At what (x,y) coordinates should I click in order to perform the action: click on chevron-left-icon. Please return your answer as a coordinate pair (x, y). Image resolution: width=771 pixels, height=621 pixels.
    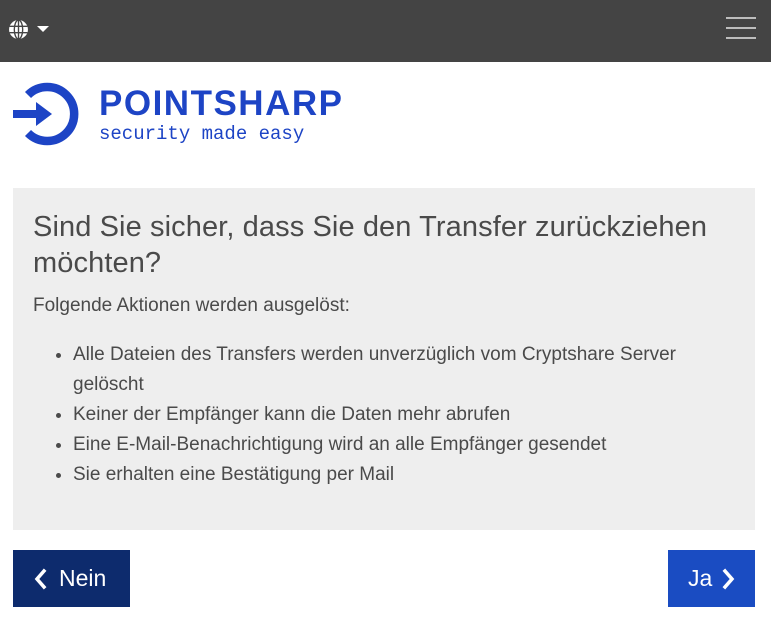
    Looking at the image, I should click on (40, 579).